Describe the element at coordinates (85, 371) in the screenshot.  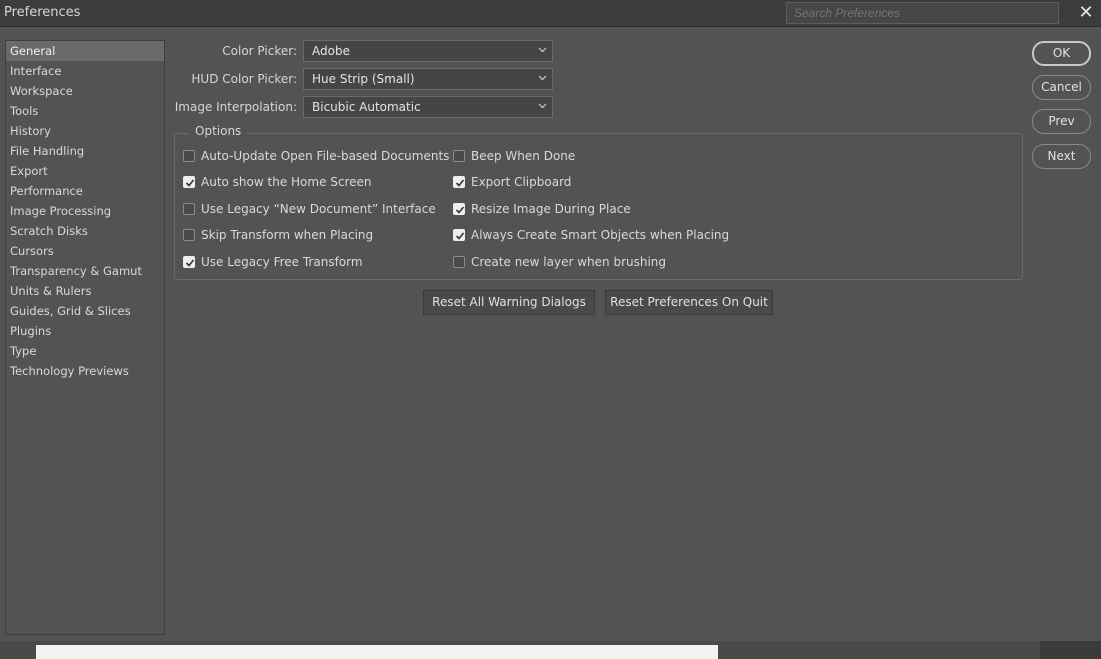
I see `sidebar-item-technology-previews: Technology Previews` at that location.